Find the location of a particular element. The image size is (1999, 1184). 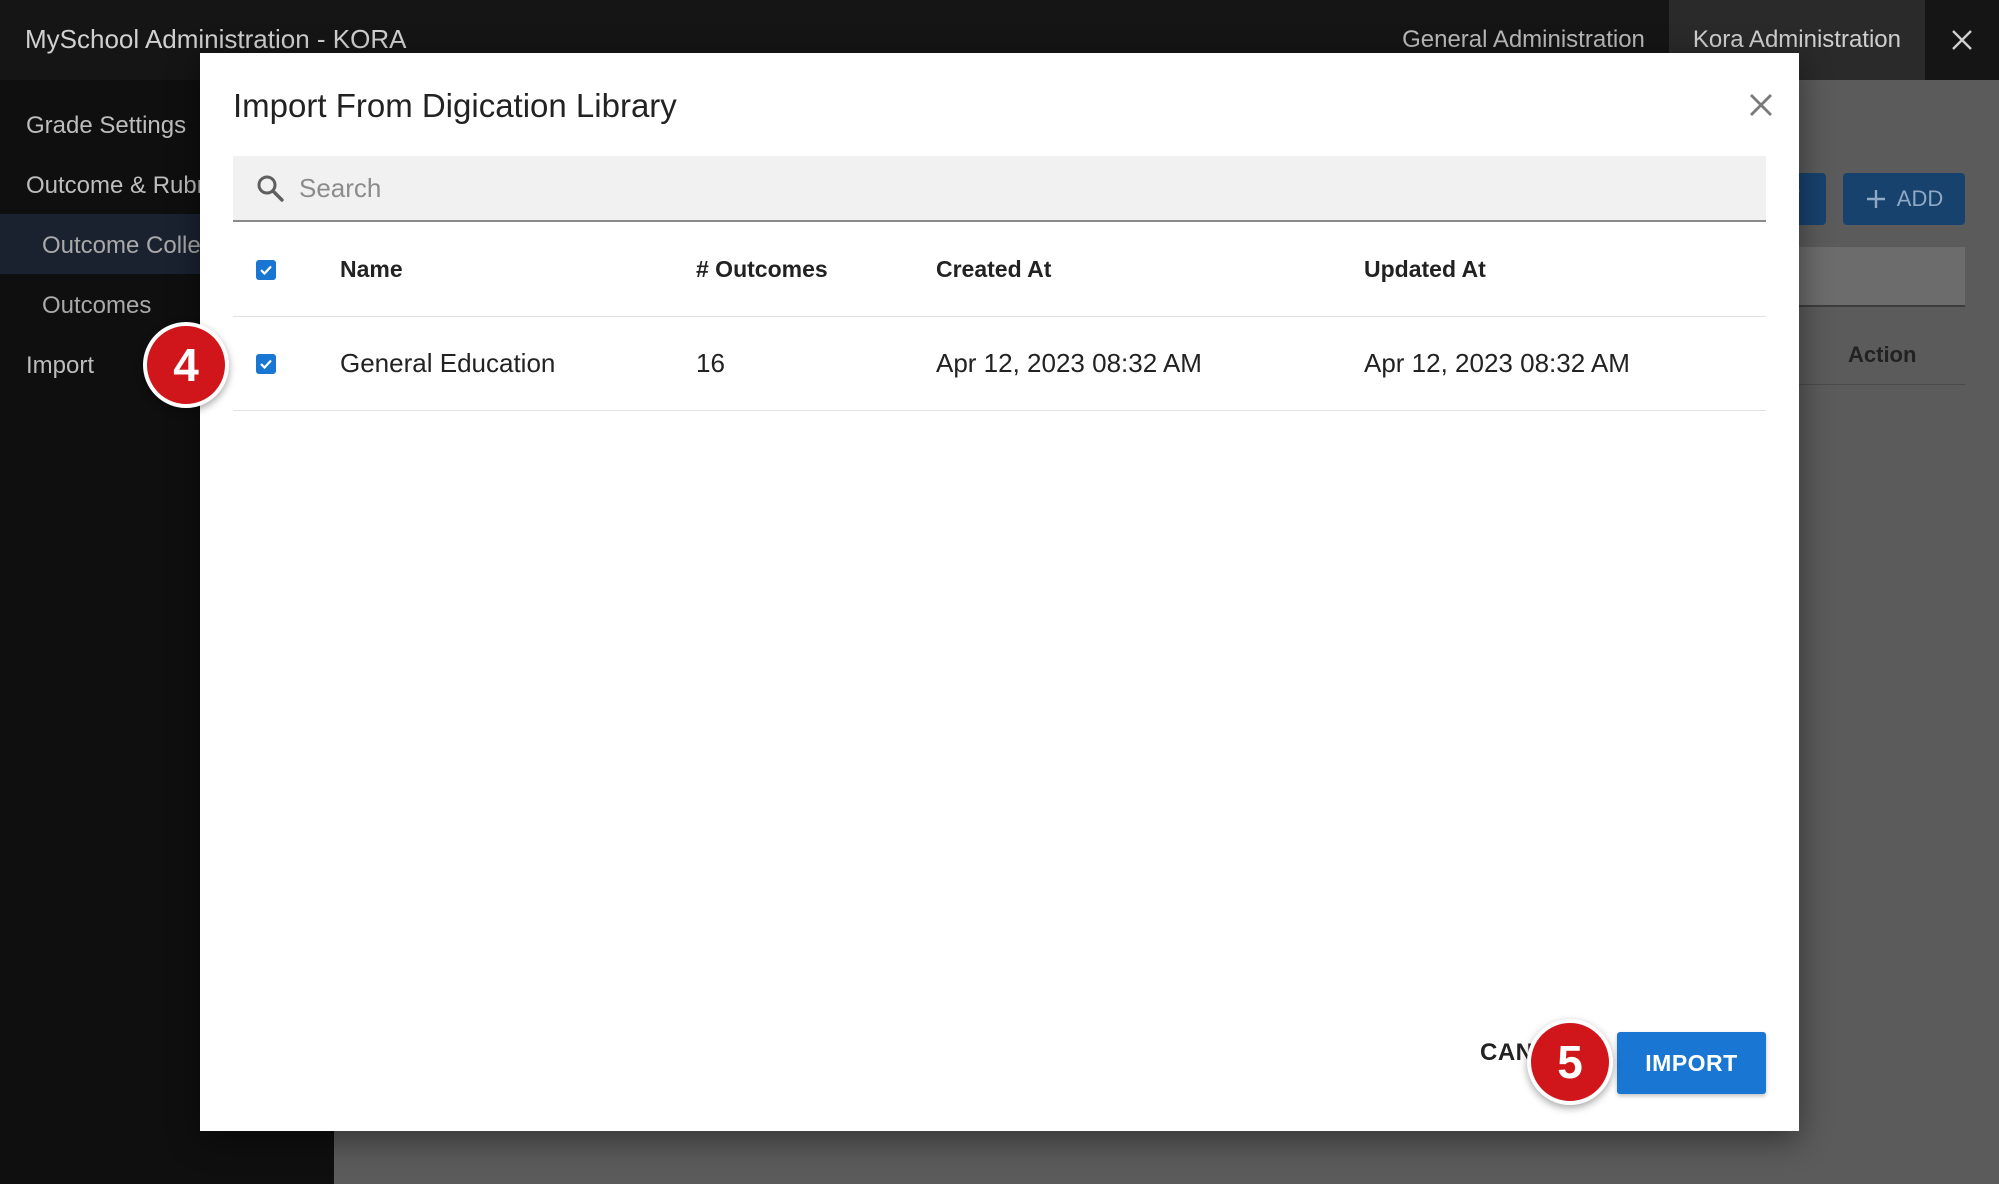

sidebar-item-outcomes: Outcomes is located at coordinates (96, 306).